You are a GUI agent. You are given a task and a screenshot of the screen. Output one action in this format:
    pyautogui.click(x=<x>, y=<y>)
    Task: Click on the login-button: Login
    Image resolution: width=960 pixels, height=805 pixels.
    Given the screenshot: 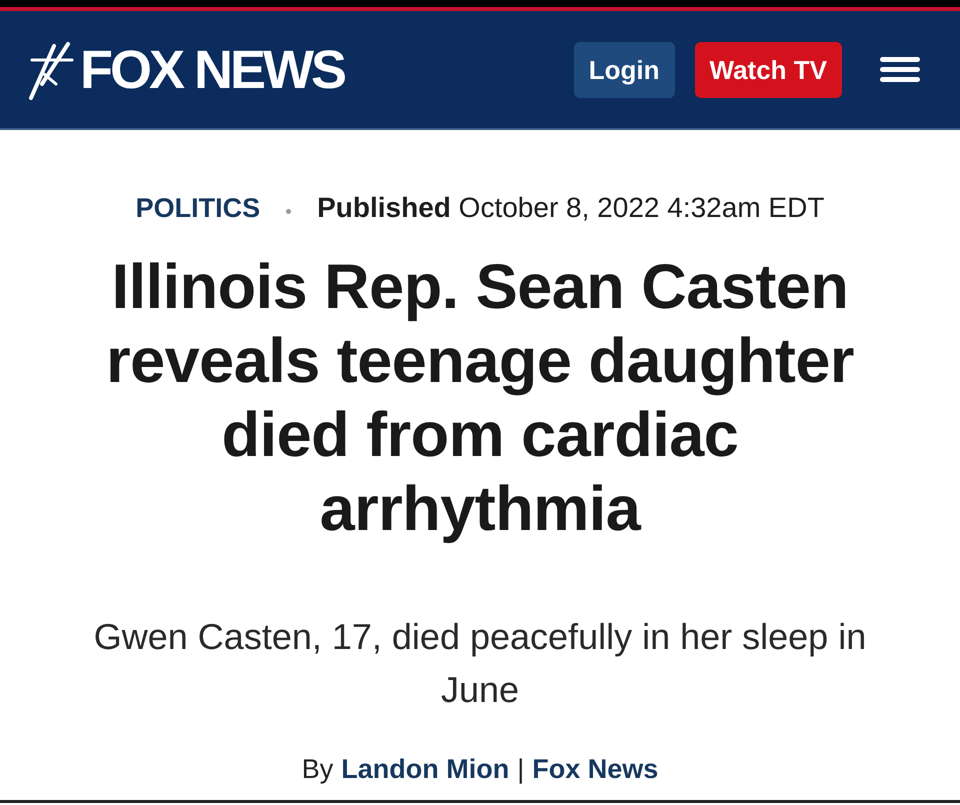 What is the action you would take?
    pyautogui.click(x=624, y=70)
    